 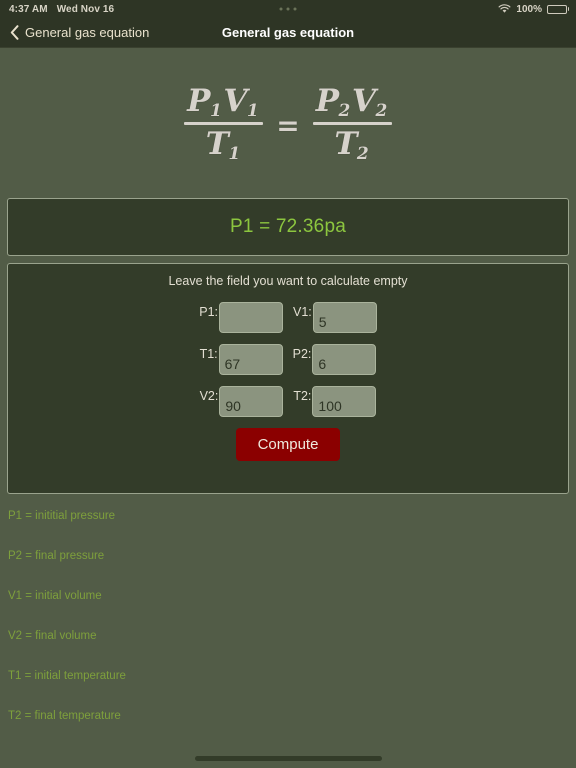 I want to click on chevron-left-icon, so click(x=14, y=32).